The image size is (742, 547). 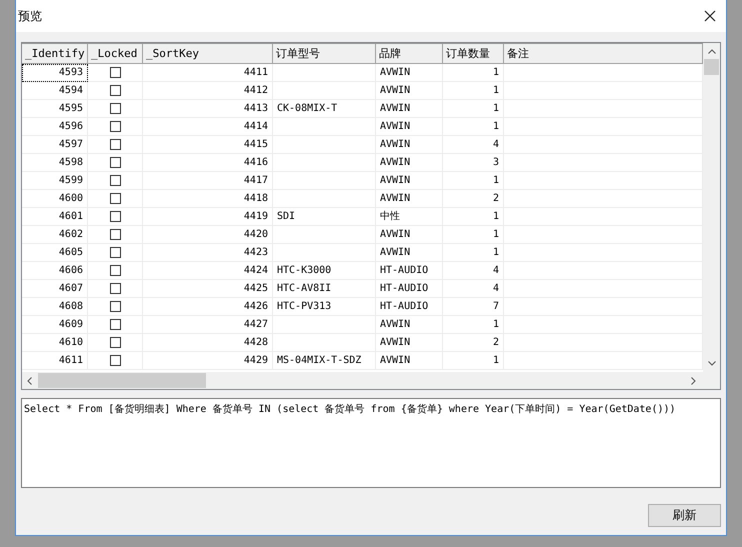 I want to click on table-cell: 4605, so click(x=55, y=253).